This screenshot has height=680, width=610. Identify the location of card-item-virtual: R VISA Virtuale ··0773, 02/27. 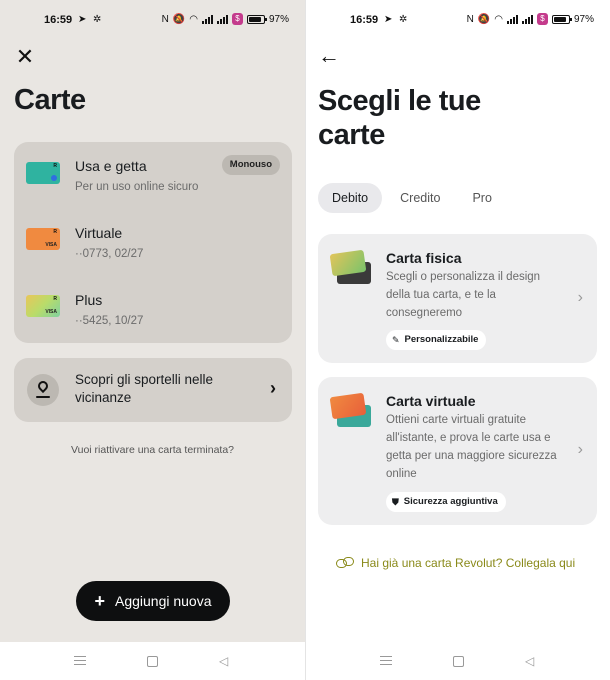
(153, 250).